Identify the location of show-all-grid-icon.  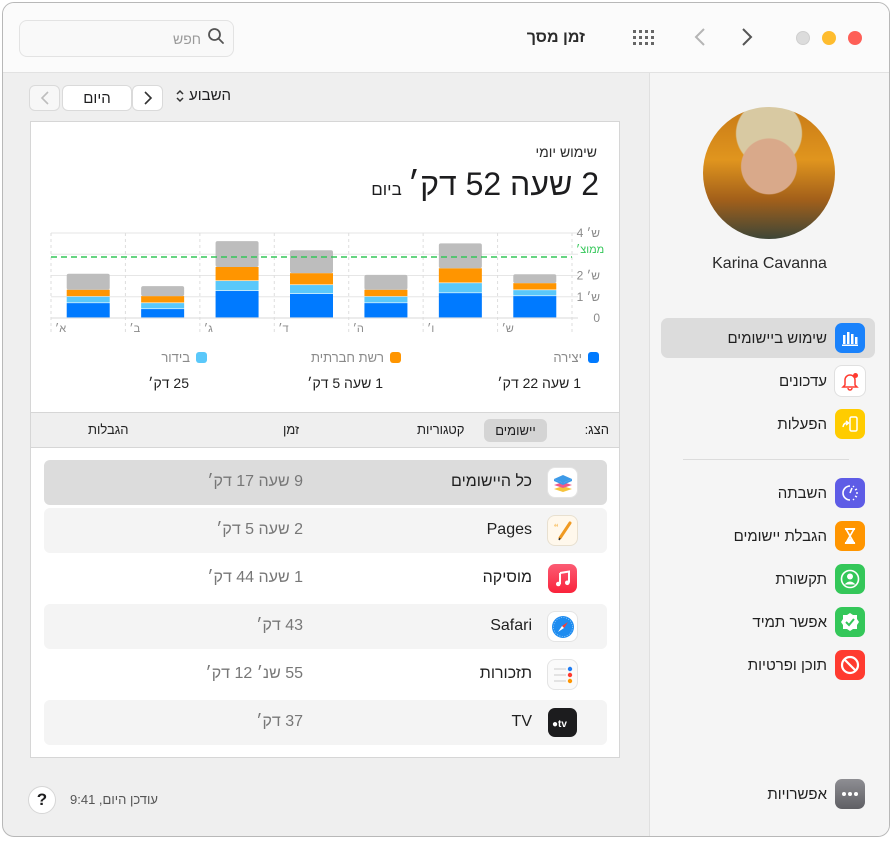
(644, 38).